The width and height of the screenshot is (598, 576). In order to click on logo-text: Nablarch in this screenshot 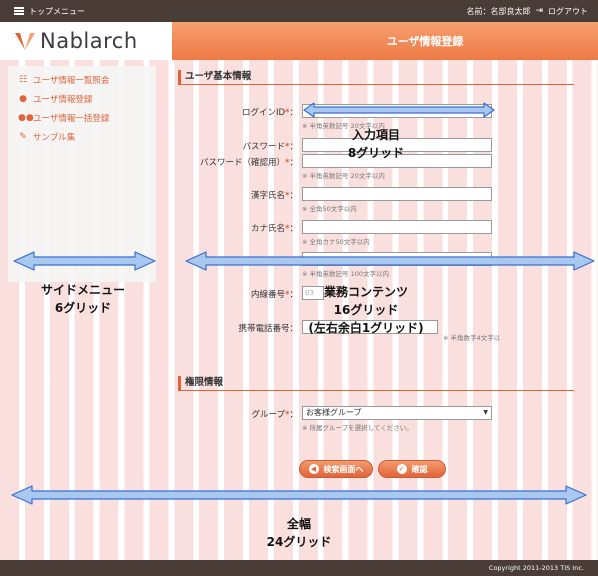, I will do `click(89, 41)`.